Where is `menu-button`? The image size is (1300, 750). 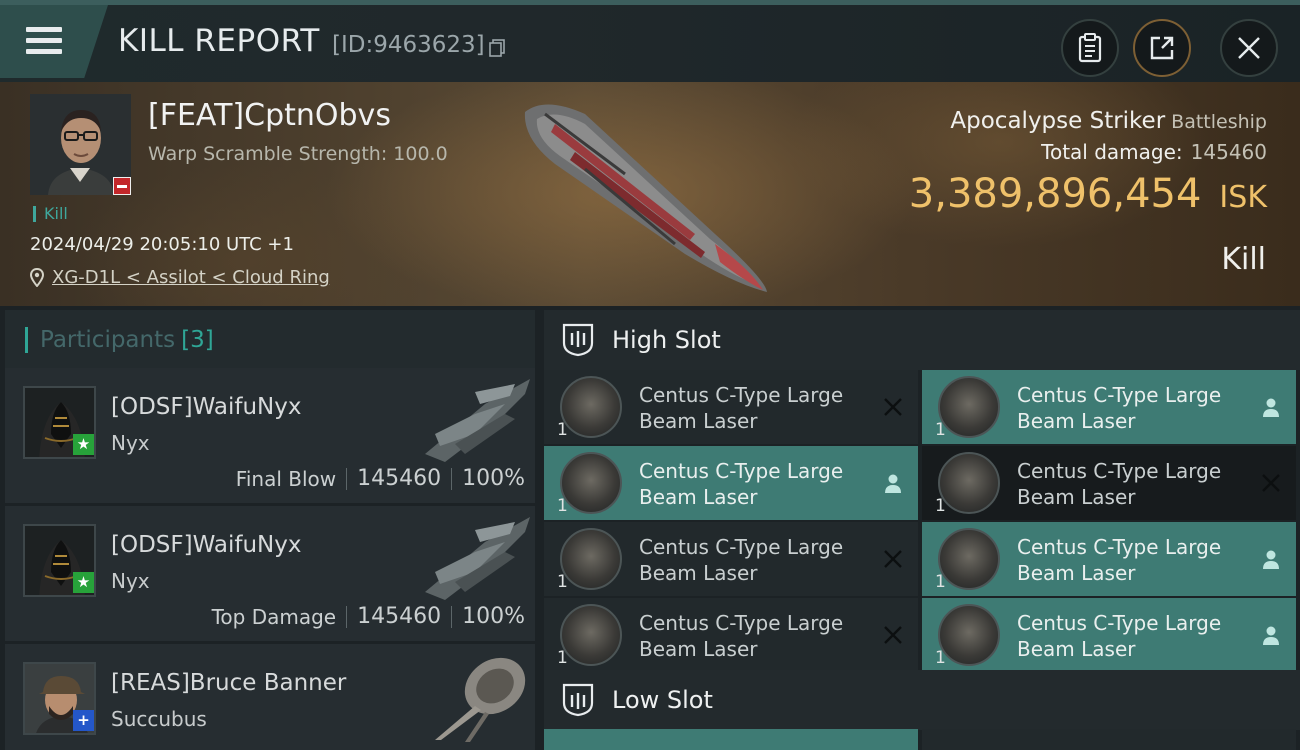
menu-button is located at coordinates (54, 41).